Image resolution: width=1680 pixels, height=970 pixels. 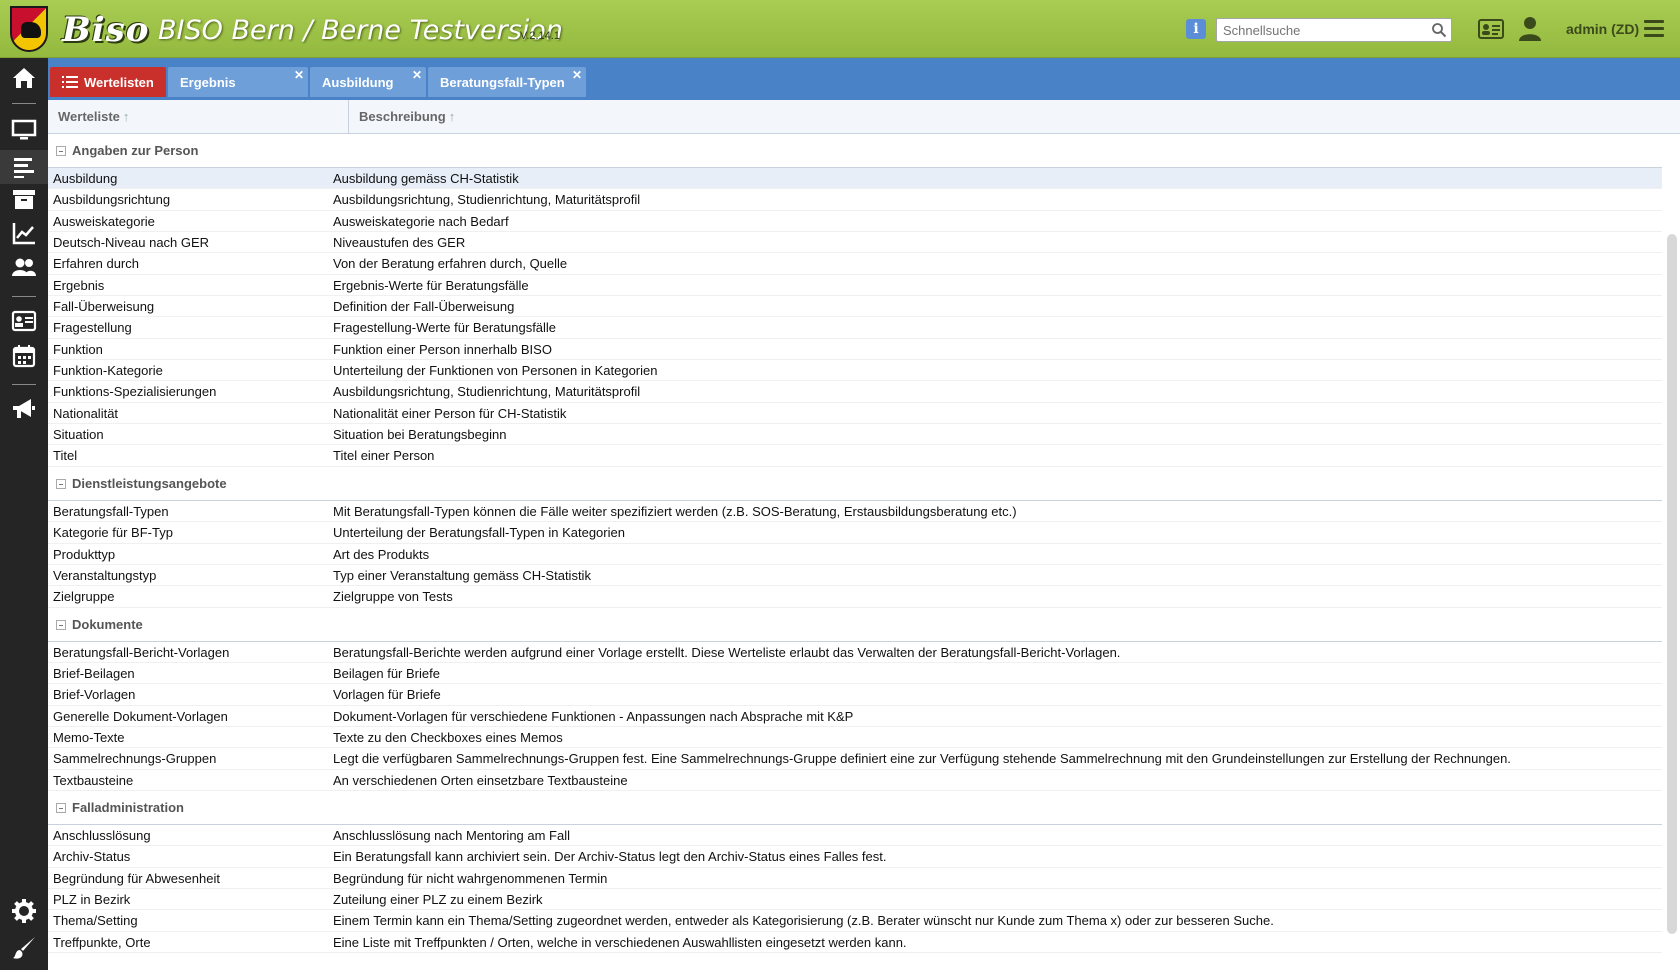 What do you see at coordinates (79, 285) in the screenshot?
I see `cell-werteliste: Ergebnis` at bounding box center [79, 285].